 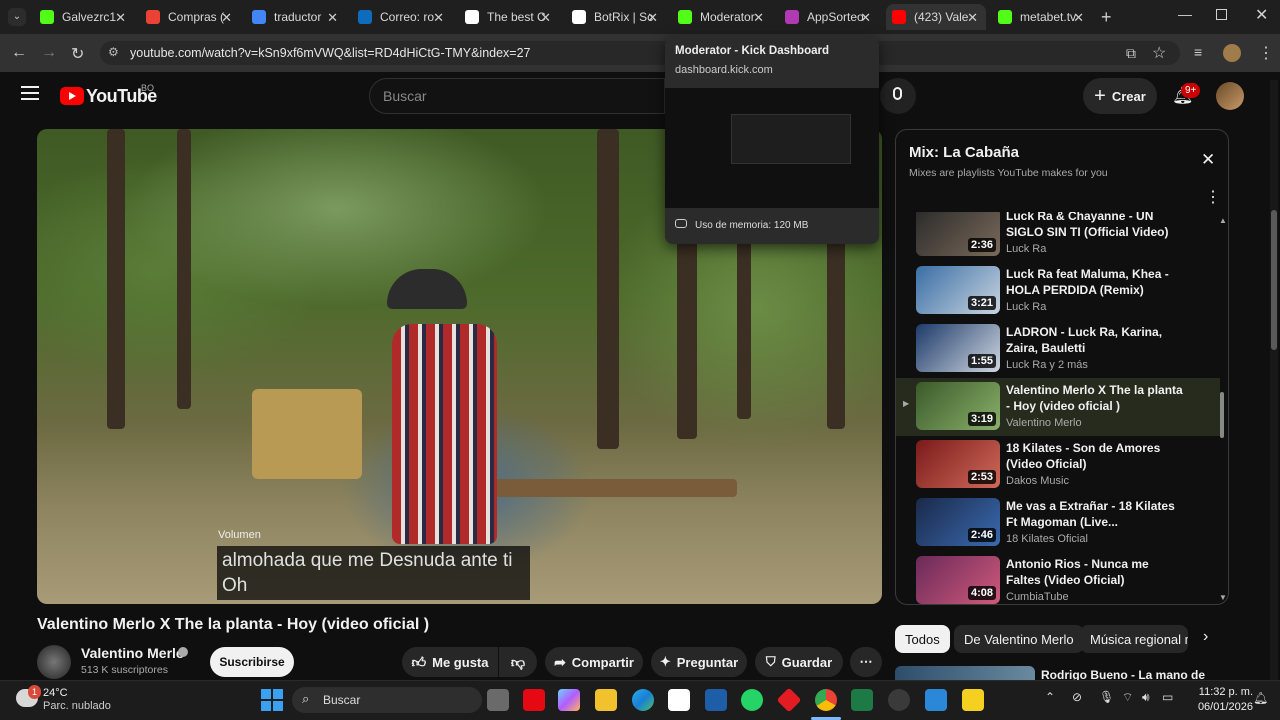 What do you see at coordinates (1260, 698) in the screenshot?
I see `notification-center-icon: 🔔︎` at bounding box center [1260, 698].